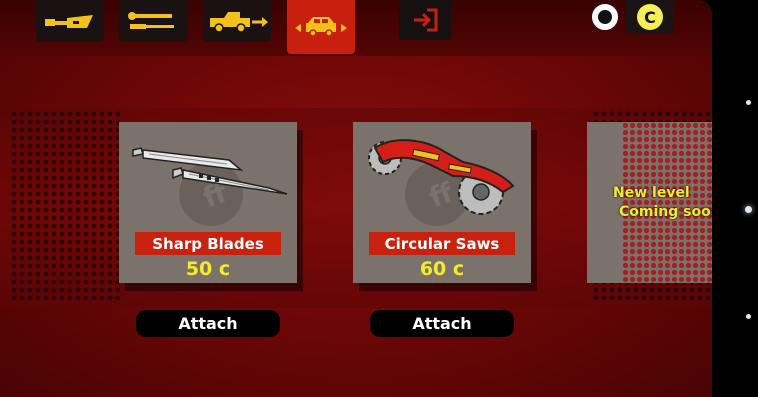 The width and height of the screenshot is (758, 397). I want to click on blade-icon, so click(69, 21).